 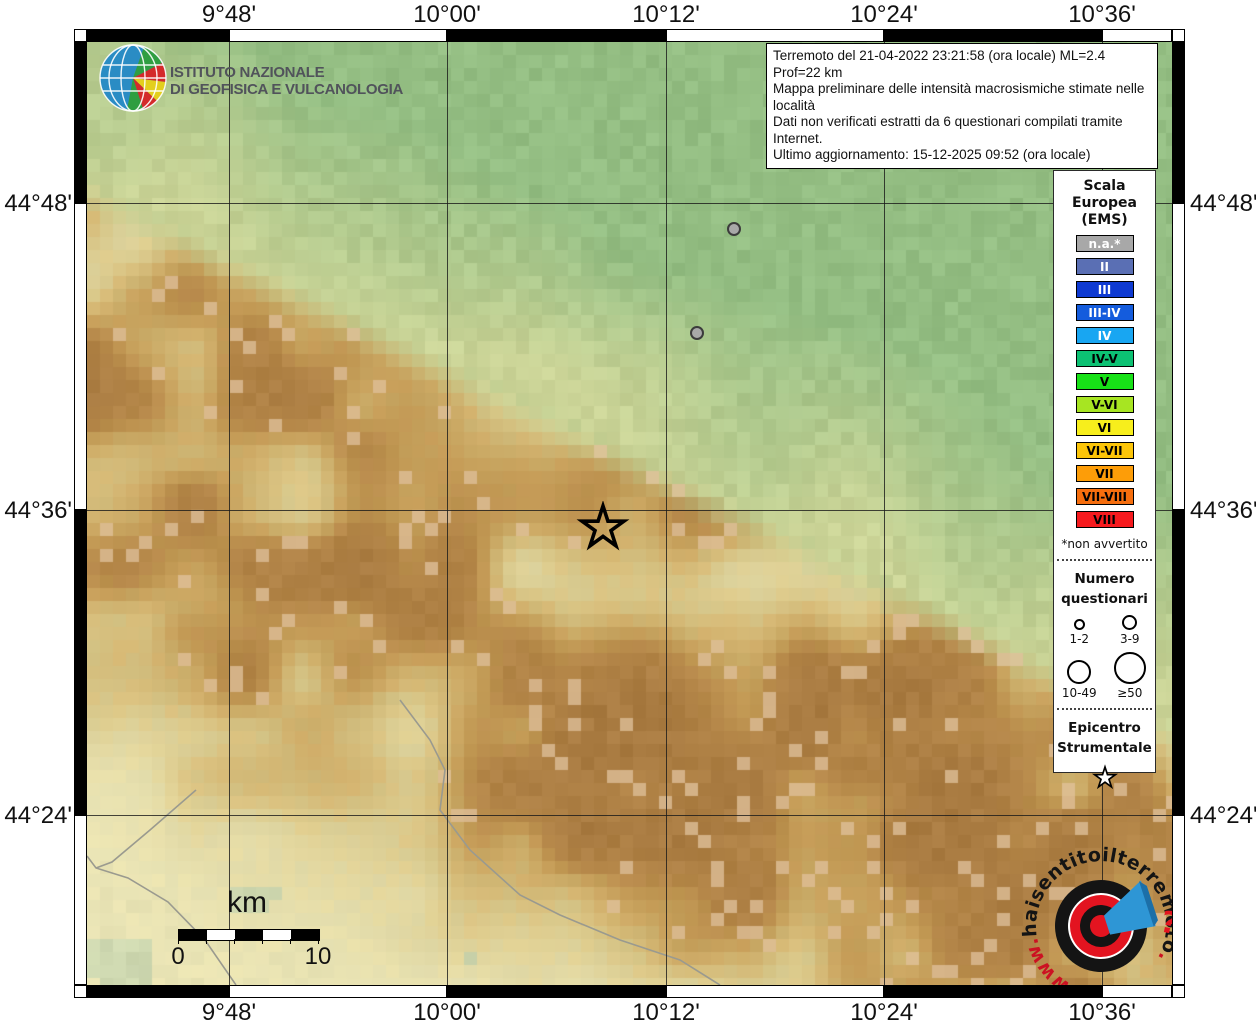 I want to click on intensity-swatch: VII, so click(x=1104, y=473).